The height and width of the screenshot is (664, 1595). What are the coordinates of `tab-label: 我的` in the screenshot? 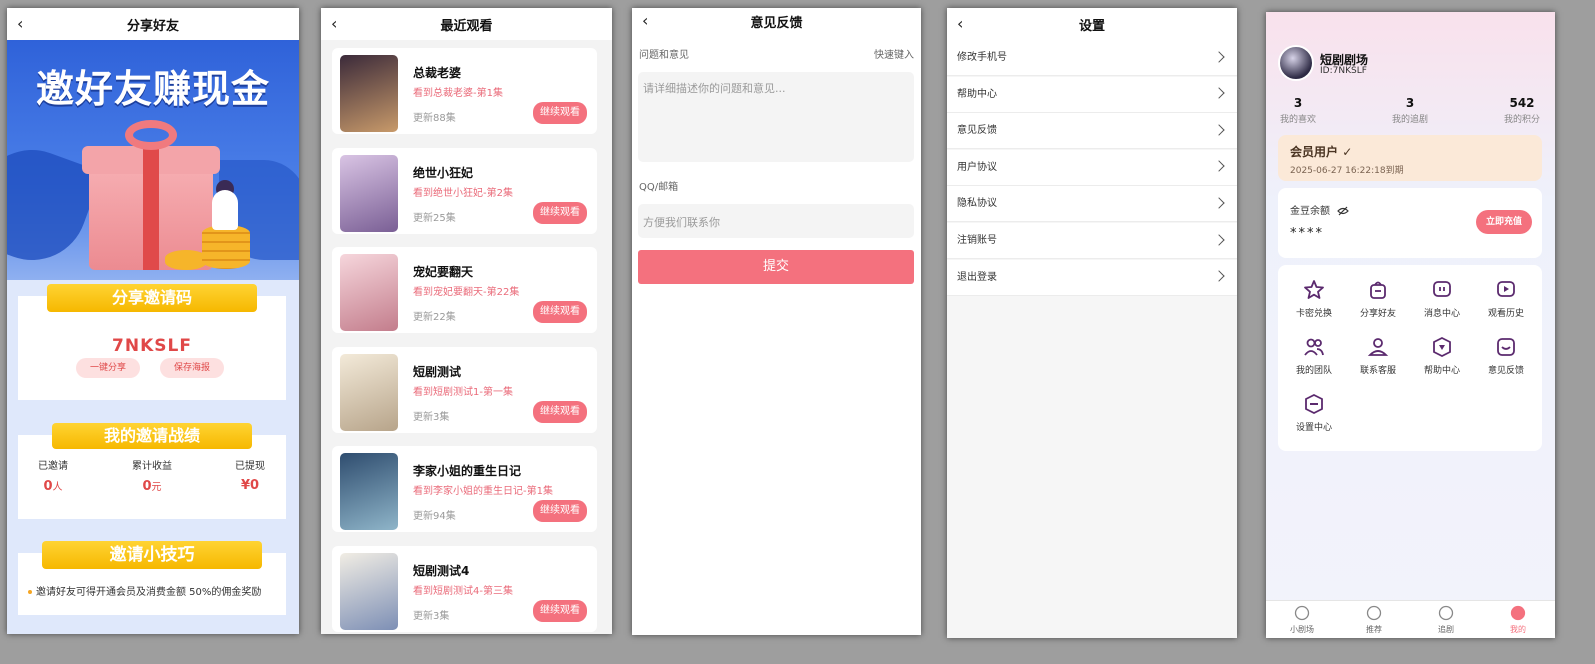 It's located at (1518, 629).